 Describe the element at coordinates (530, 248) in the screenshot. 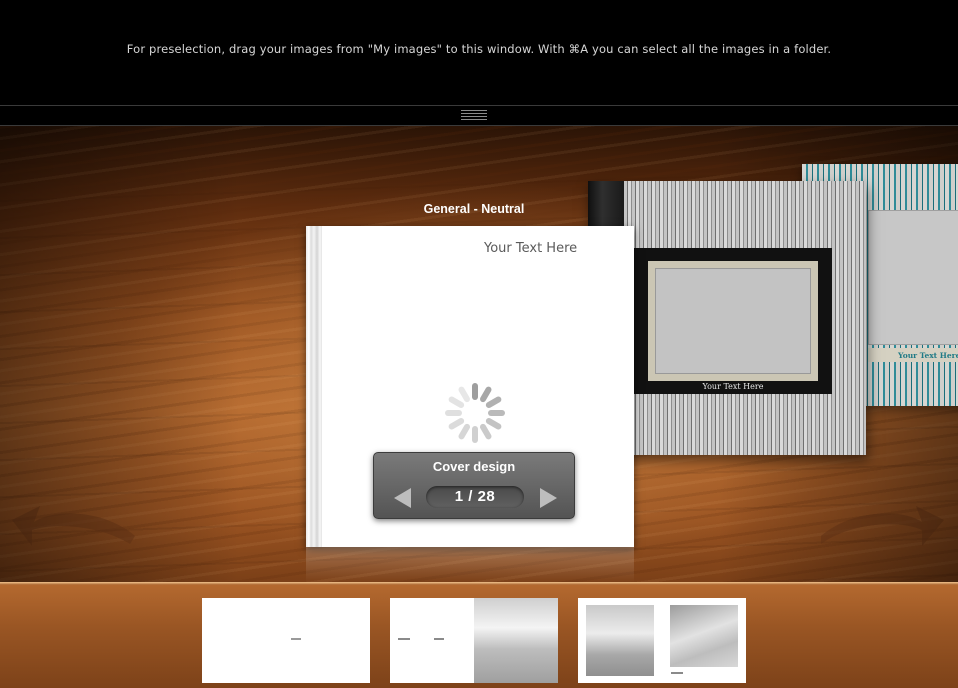

I see `cover-text: Your Text Here` at that location.